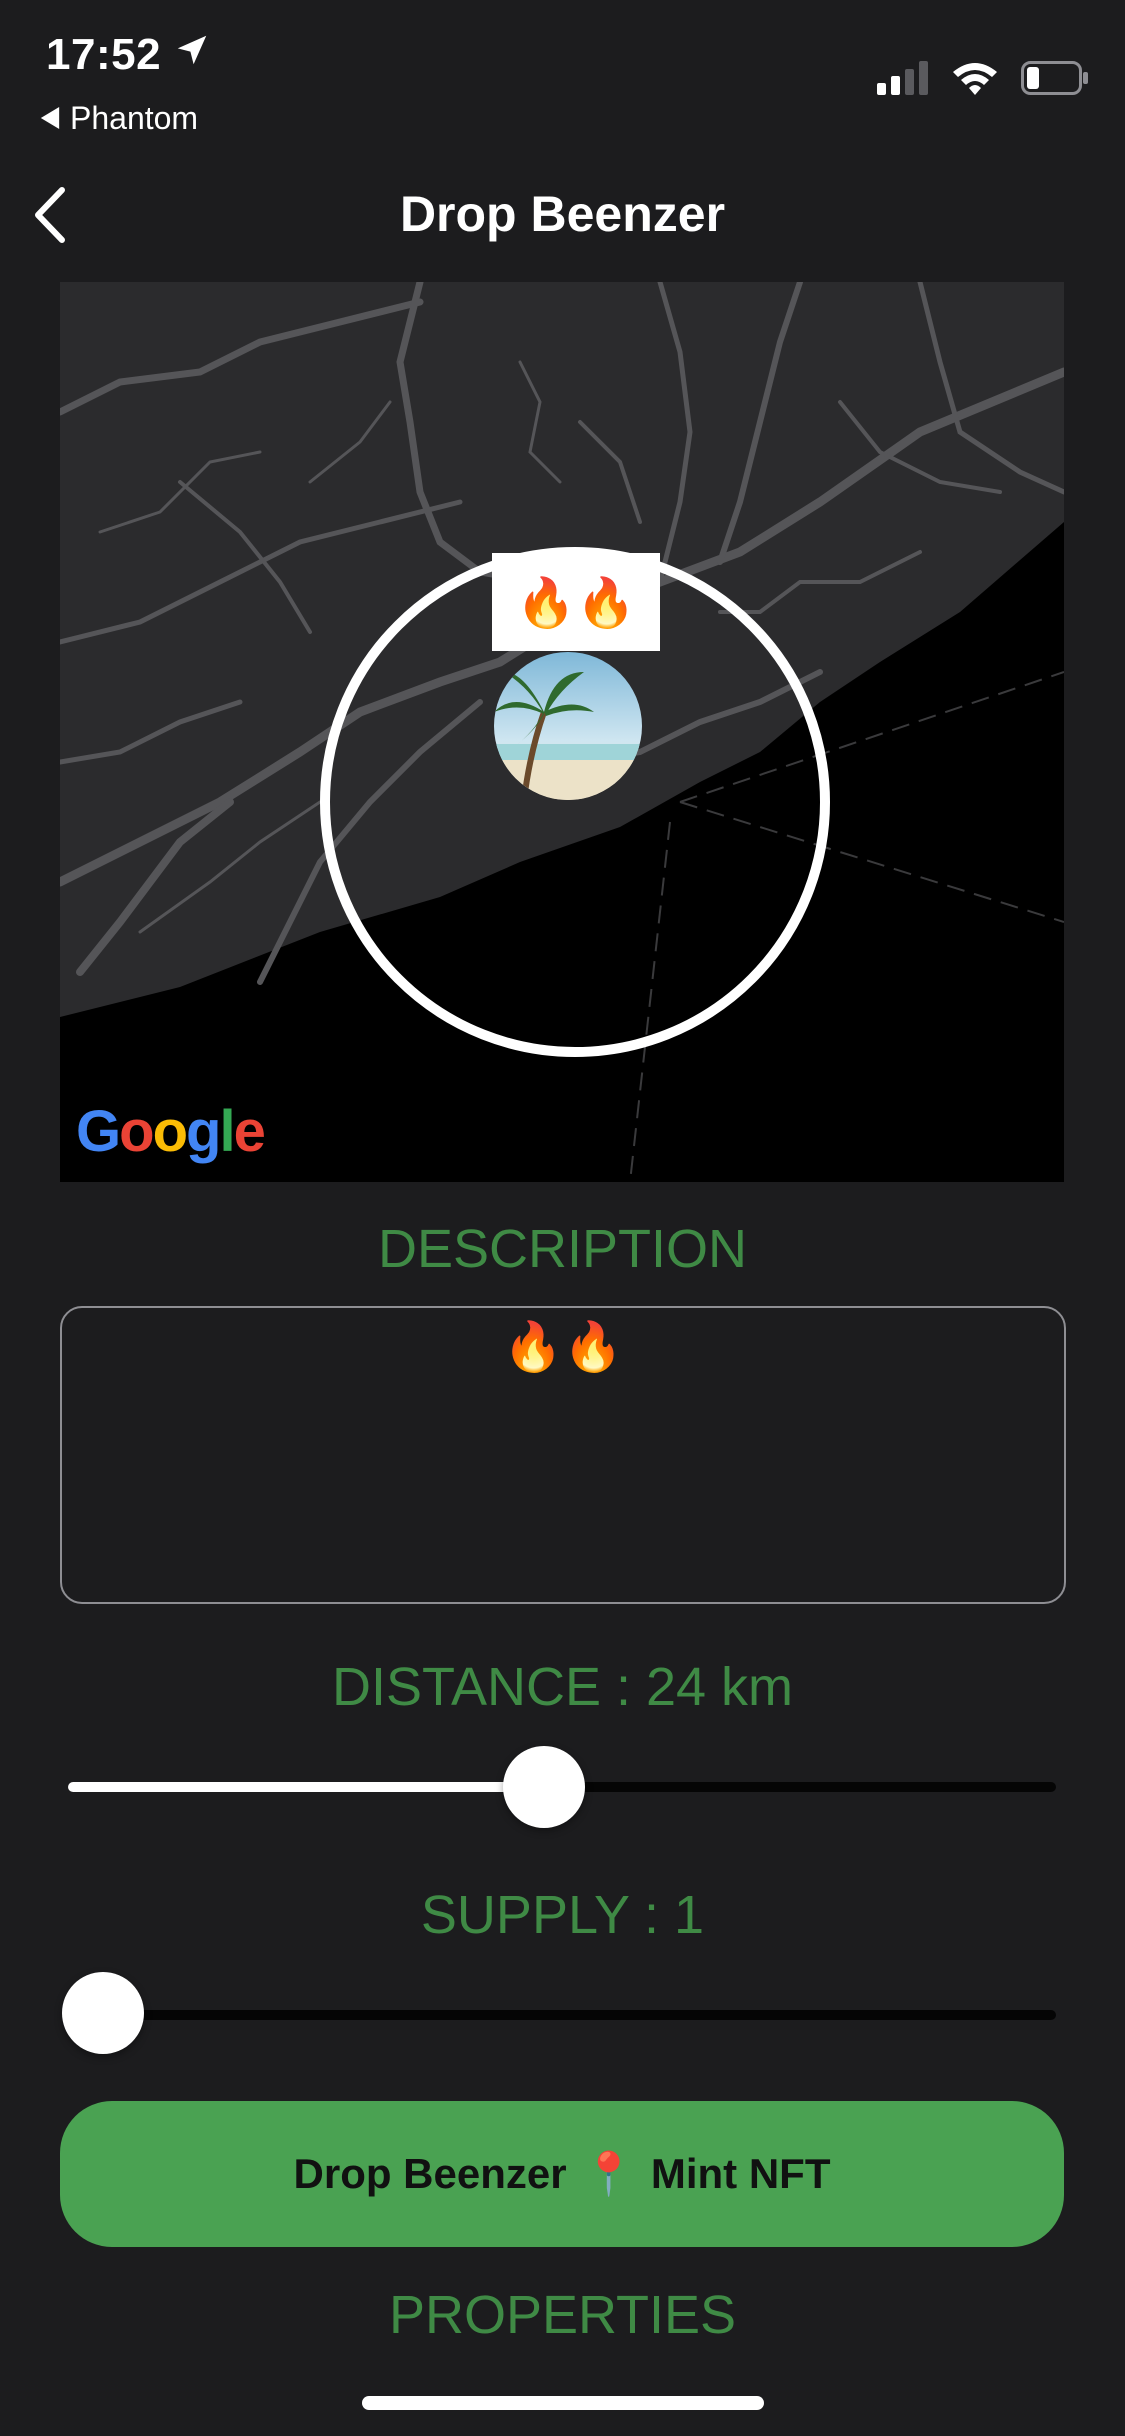  What do you see at coordinates (171, 1131) in the screenshot?
I see `google-logo: Google` at bounding box center [171, 1131].